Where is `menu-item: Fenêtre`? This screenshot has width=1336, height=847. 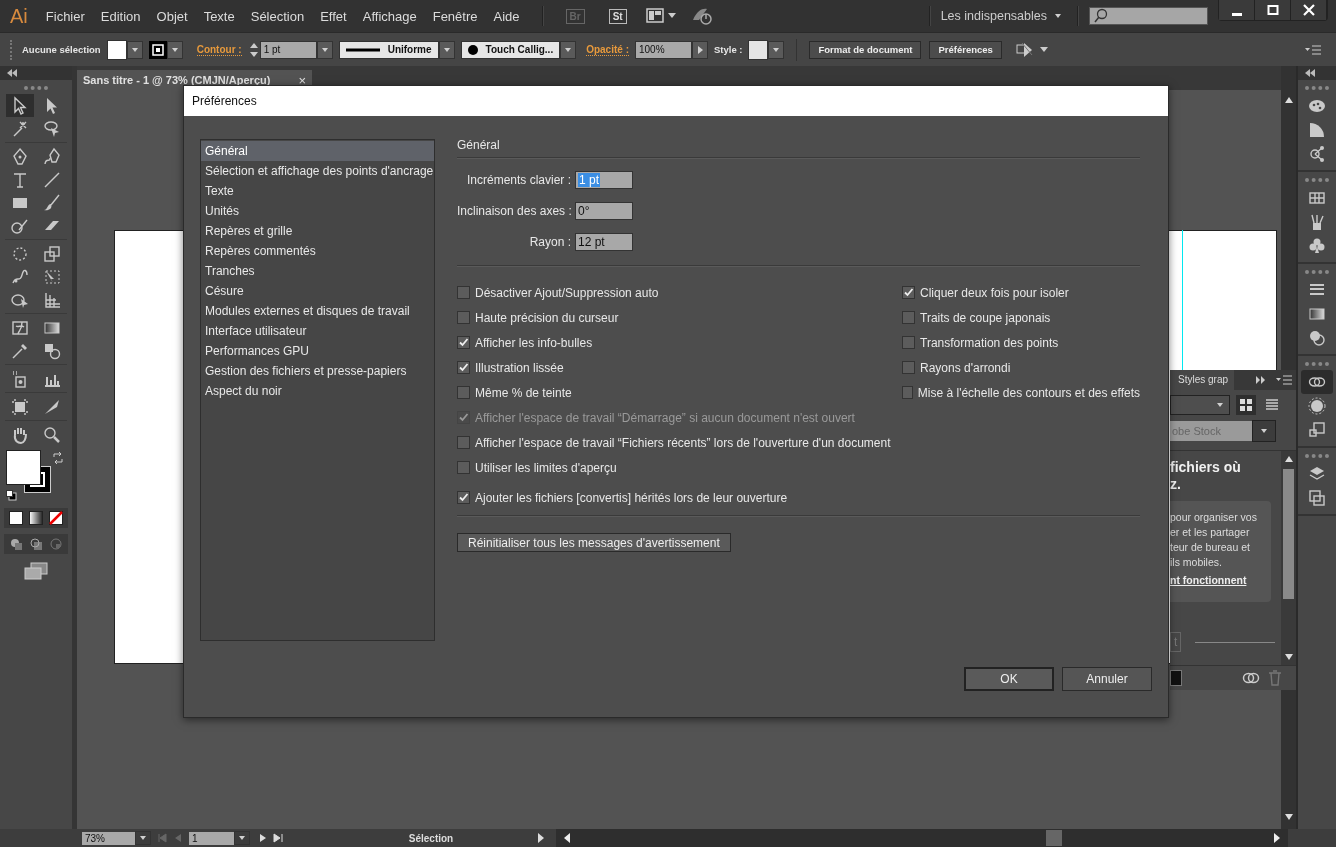 menu-item: Fenêtre is located at coordinates (455, 16).